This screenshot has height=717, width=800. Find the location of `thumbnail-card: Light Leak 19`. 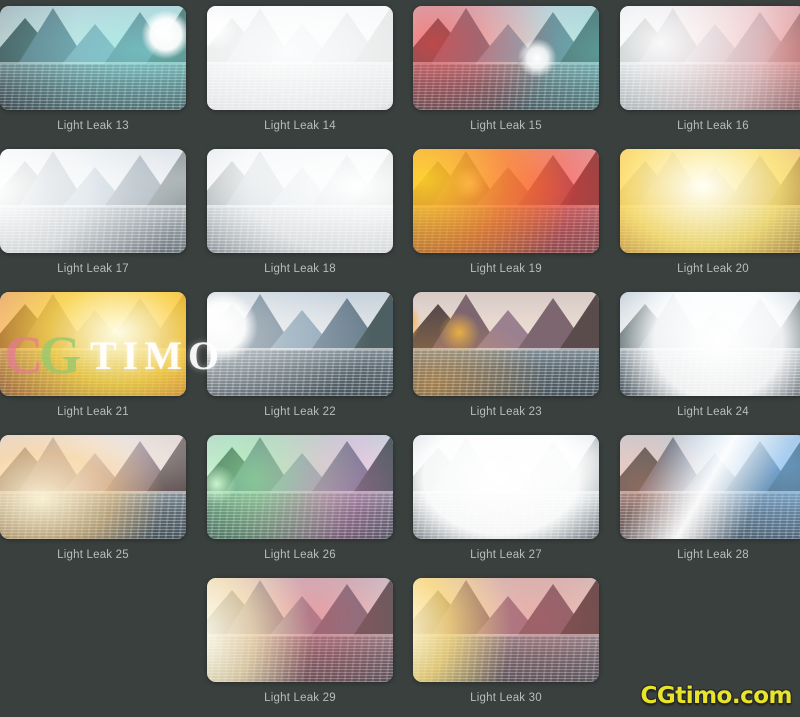

thumbnail-card: Light Leak 19 is located at coordinates (506, 212).